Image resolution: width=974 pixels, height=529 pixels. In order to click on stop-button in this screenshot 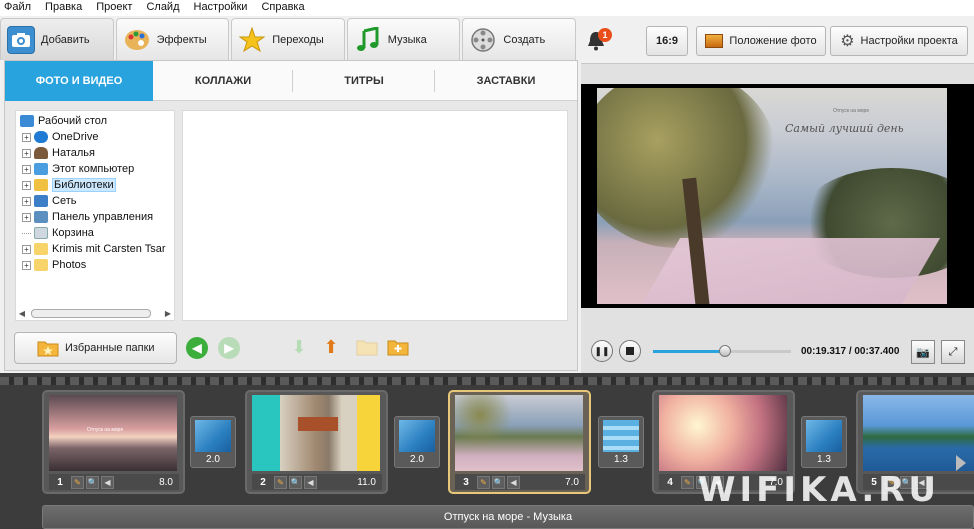, I will do `click(630, 351)`.